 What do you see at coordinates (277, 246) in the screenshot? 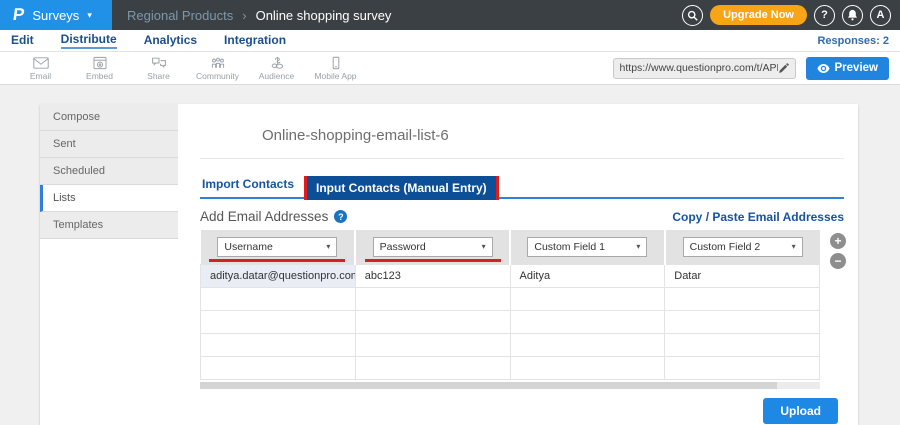
I see `column-select-username: Username ▾` at bounding box center [277, 246].